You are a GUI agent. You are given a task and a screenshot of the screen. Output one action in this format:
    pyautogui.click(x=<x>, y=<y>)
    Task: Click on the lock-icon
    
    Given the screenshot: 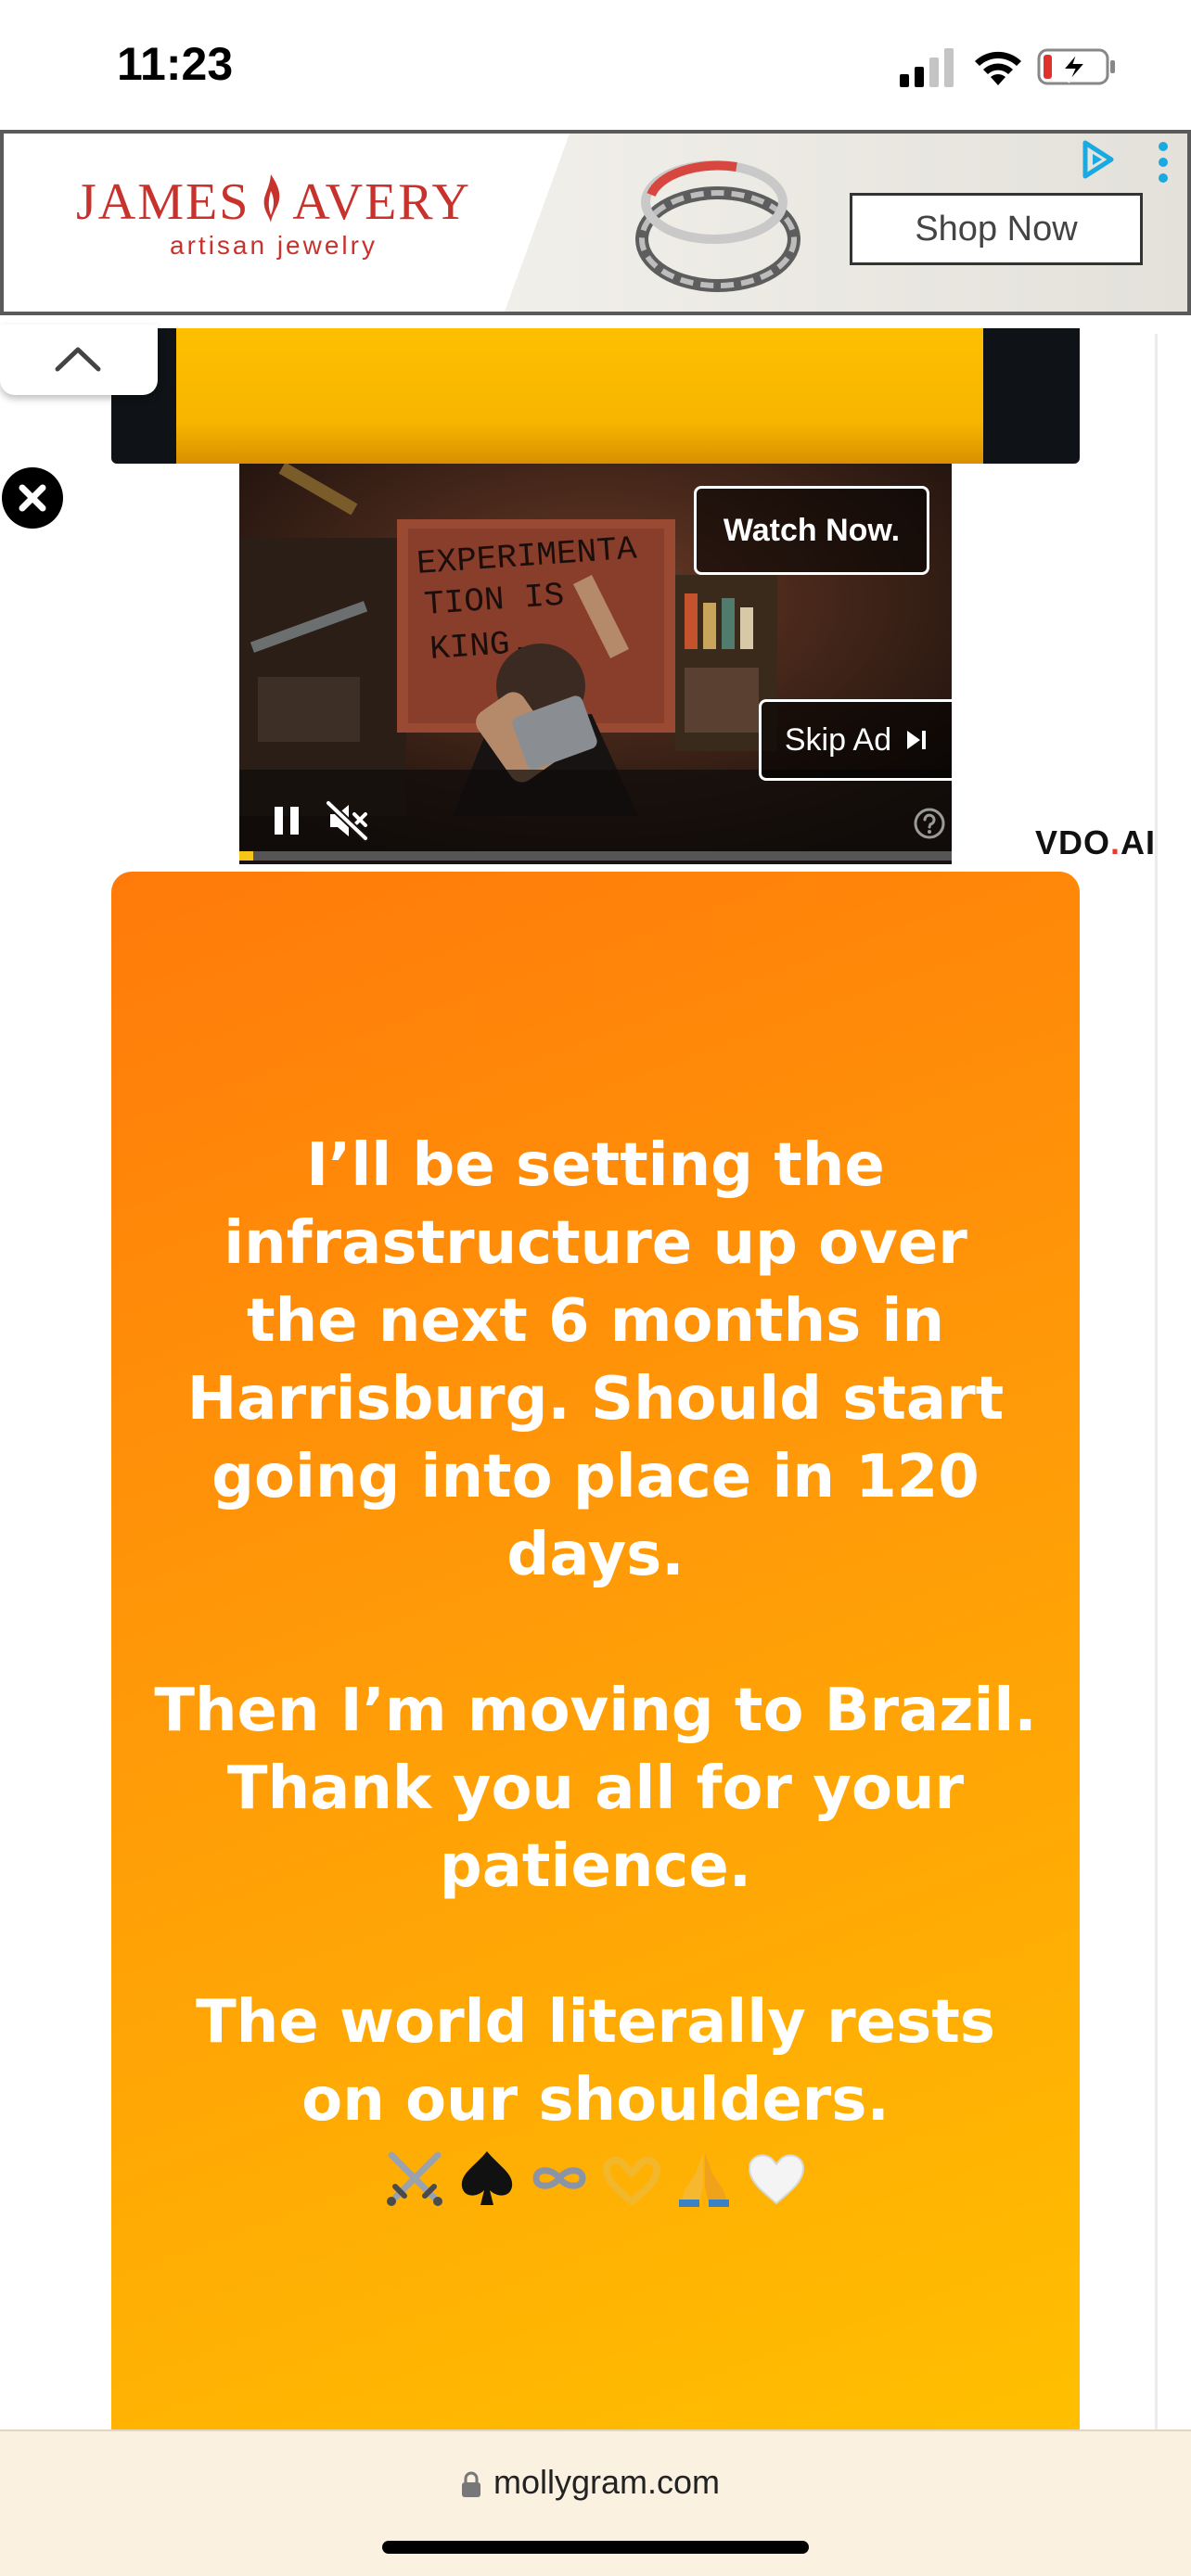 What is the action you would take?
    pyautogui.click(x=471, y=2484)
    